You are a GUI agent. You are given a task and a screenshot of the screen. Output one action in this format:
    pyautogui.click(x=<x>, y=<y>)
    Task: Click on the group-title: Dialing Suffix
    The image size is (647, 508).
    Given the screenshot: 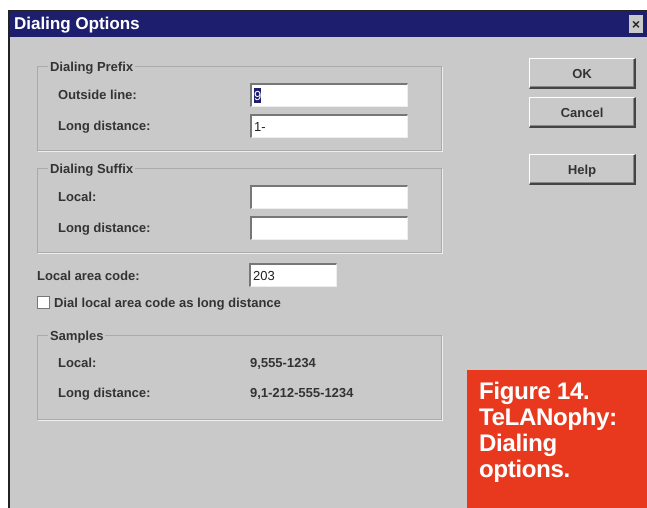 What is the action you would take?
    pyautogui.click(x=91, y=168)
    